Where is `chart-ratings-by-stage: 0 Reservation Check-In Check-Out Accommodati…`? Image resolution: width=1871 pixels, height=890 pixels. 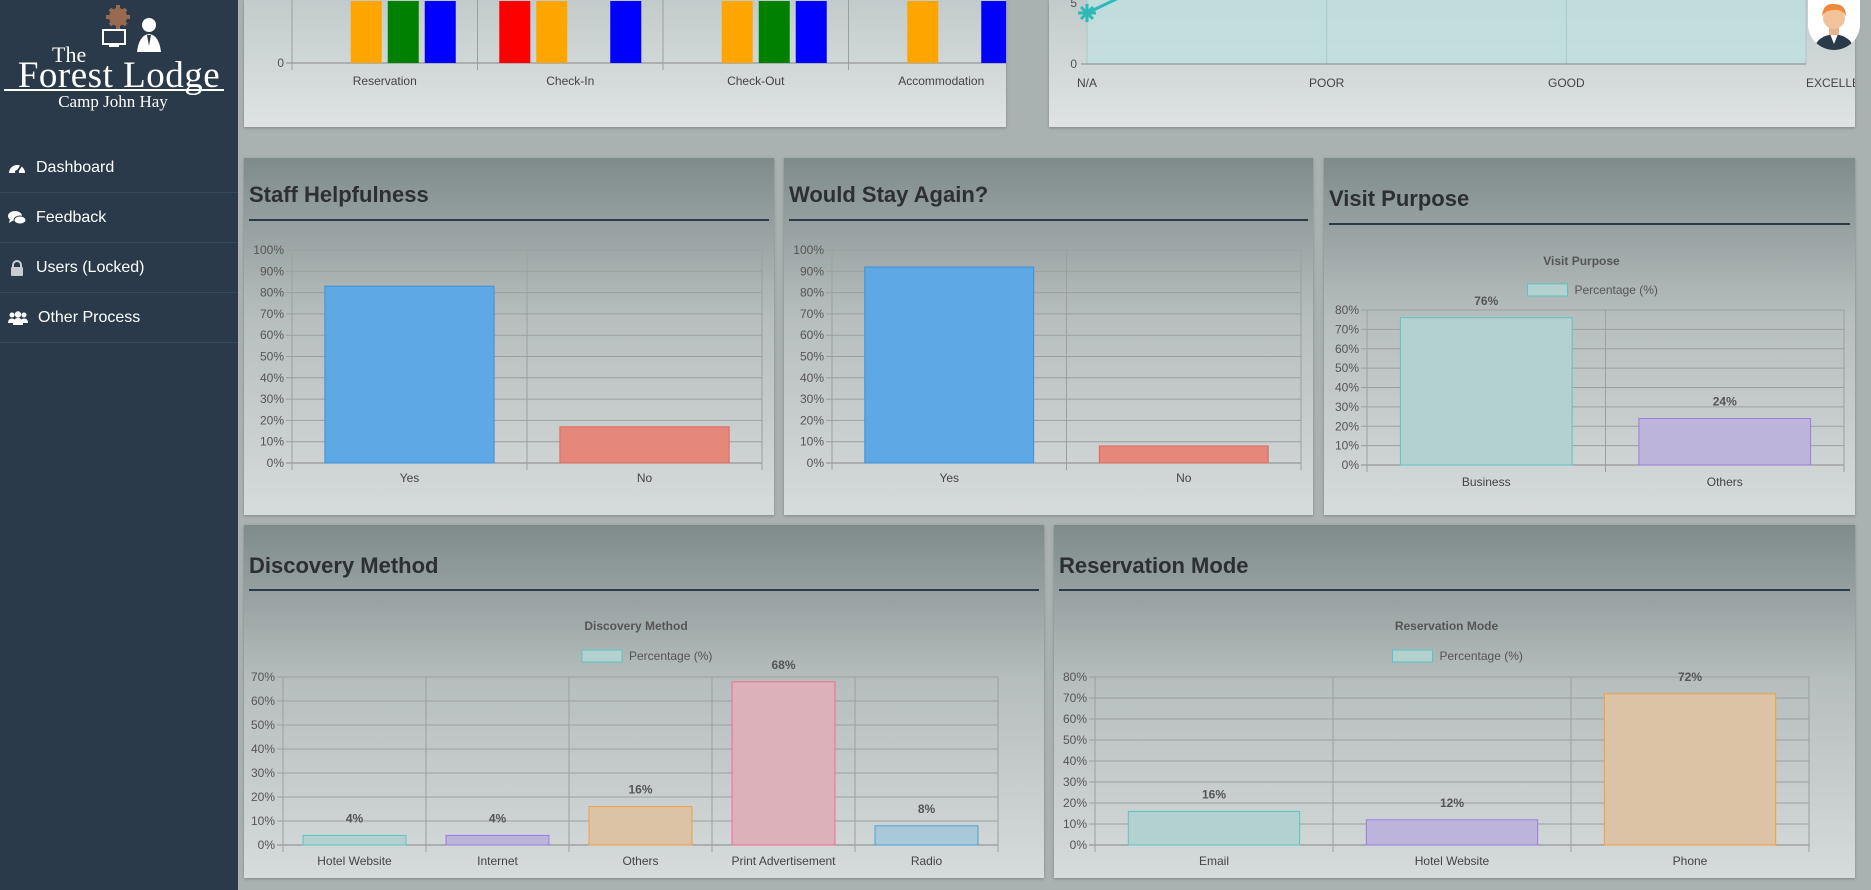 chart-ratings-by-stage: 0 Reservation Check-In Check-Out Accommodati… is located at coordinates (641, 44).